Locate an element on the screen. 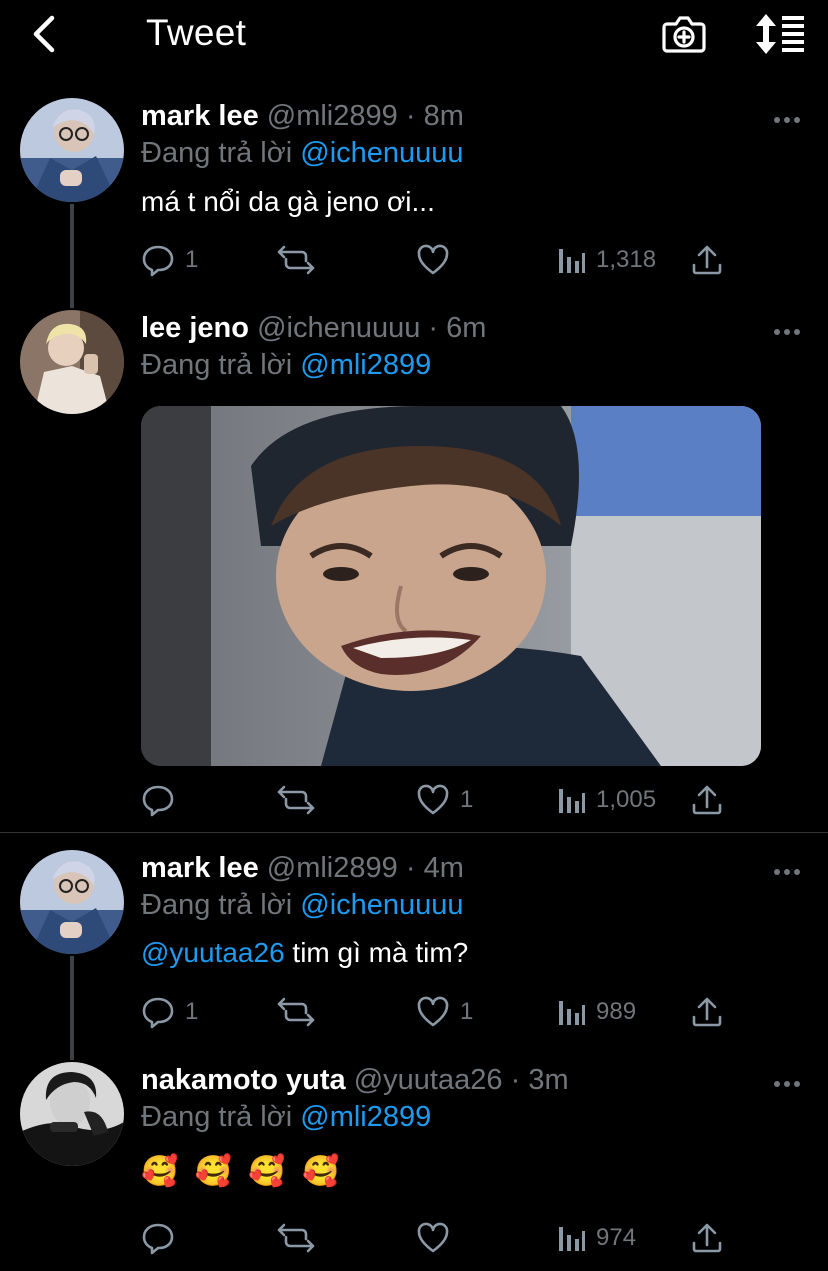  text-mention: @yuutaa26 is located at coordinates (213, 952).